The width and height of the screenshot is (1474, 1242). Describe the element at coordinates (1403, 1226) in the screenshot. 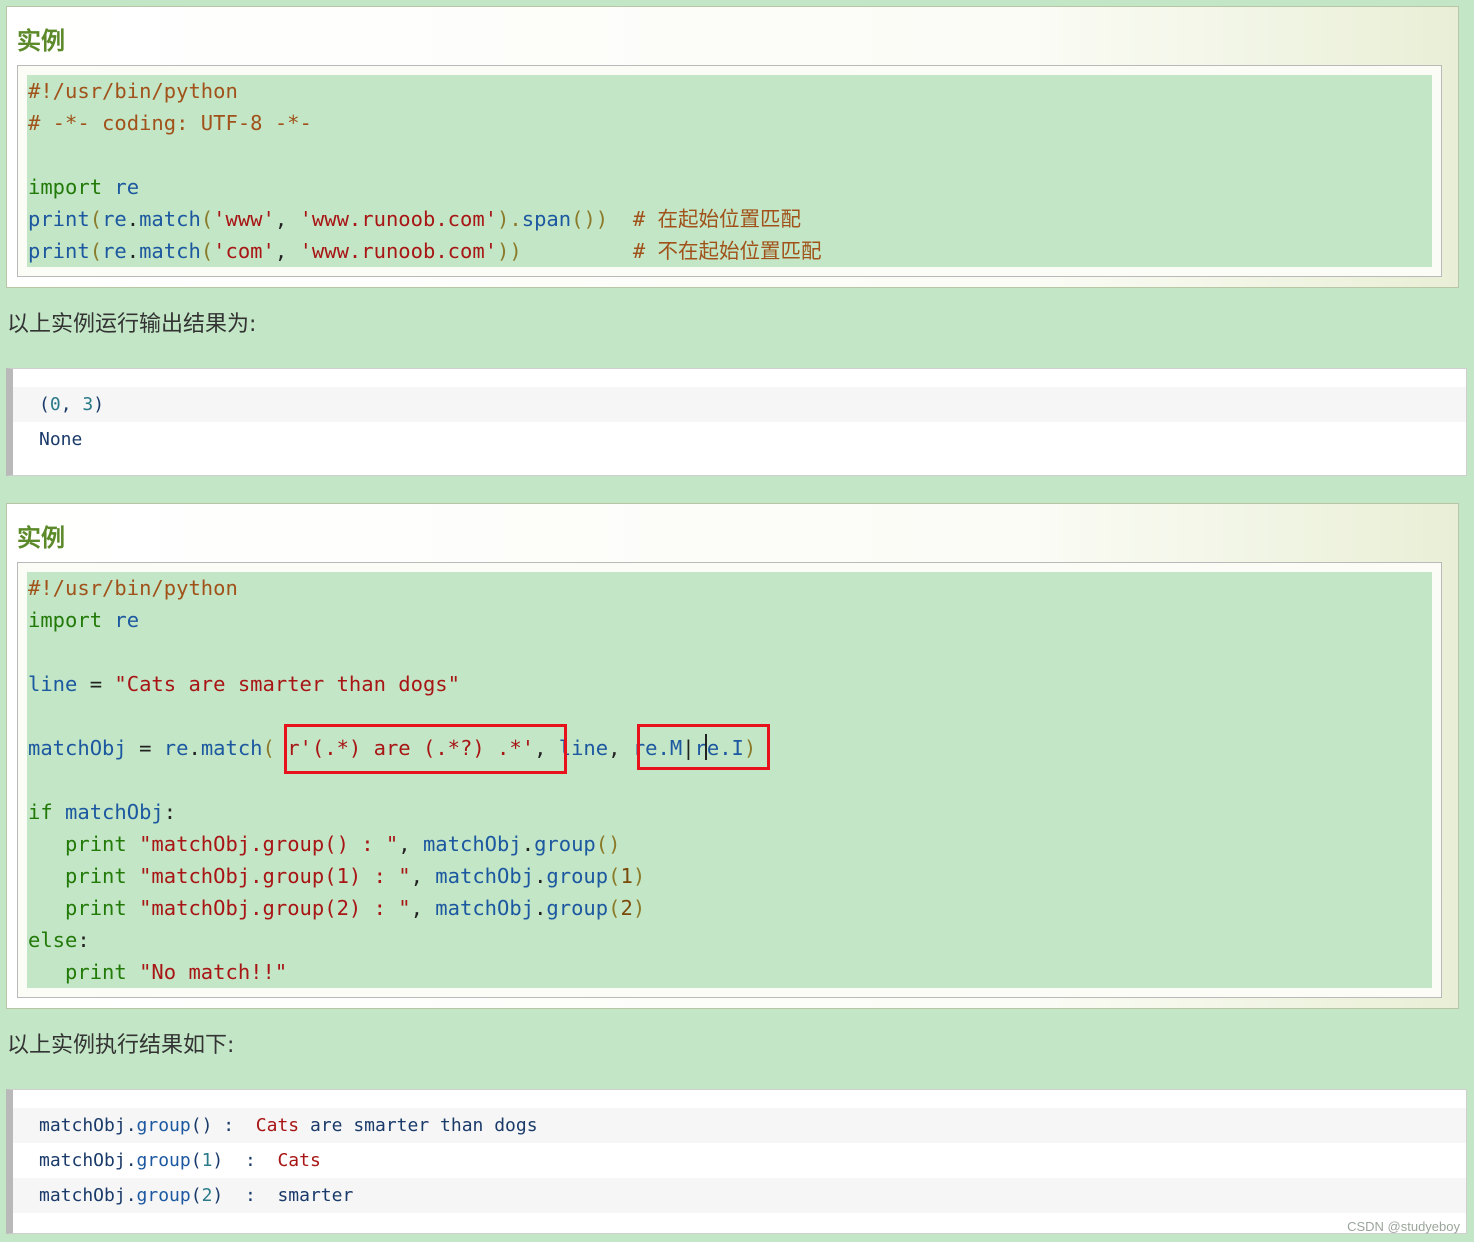

I see `watermark: CSDN @studyeboy` at that location.